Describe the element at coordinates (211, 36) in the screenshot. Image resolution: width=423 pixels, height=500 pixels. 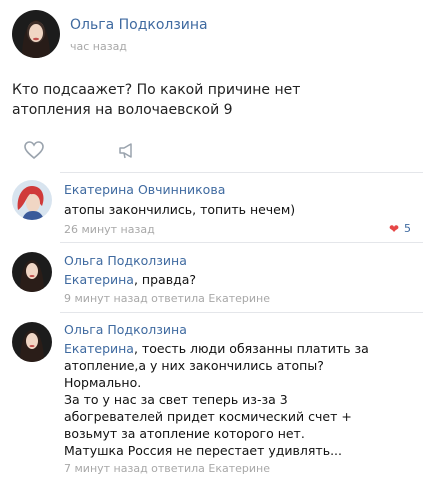
I see `post-header: Ольга Подколзина час назад` at that location.